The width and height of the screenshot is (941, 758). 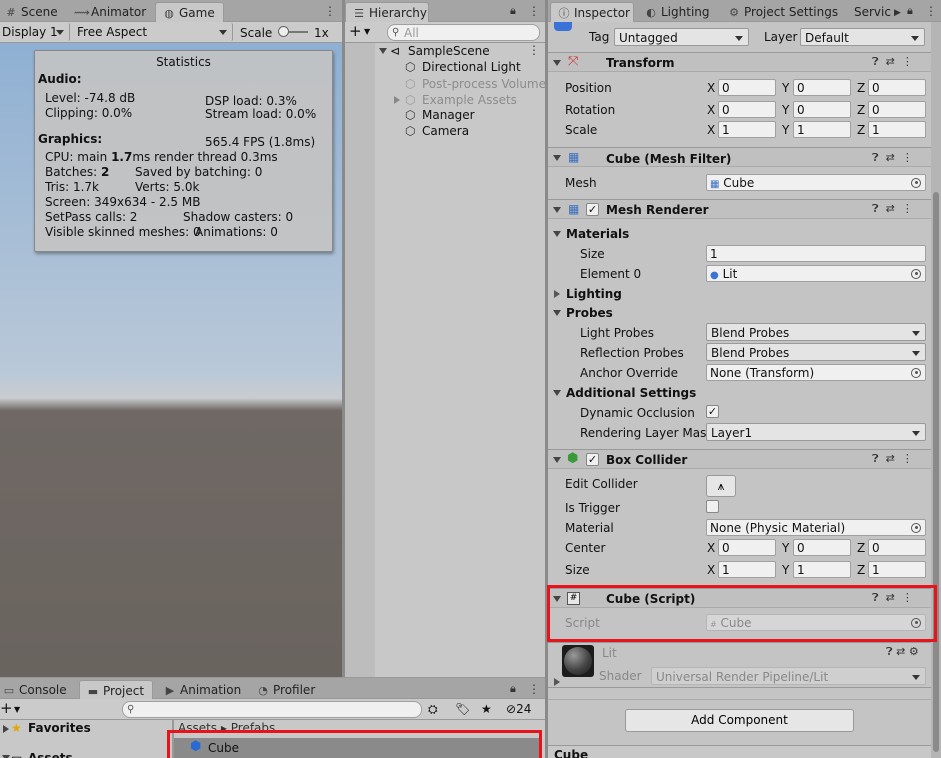 What do you see at coordinates (116, 690) in the screenshot?
I see `tab-project: ▬ Project` at bounding box center [116, 690].